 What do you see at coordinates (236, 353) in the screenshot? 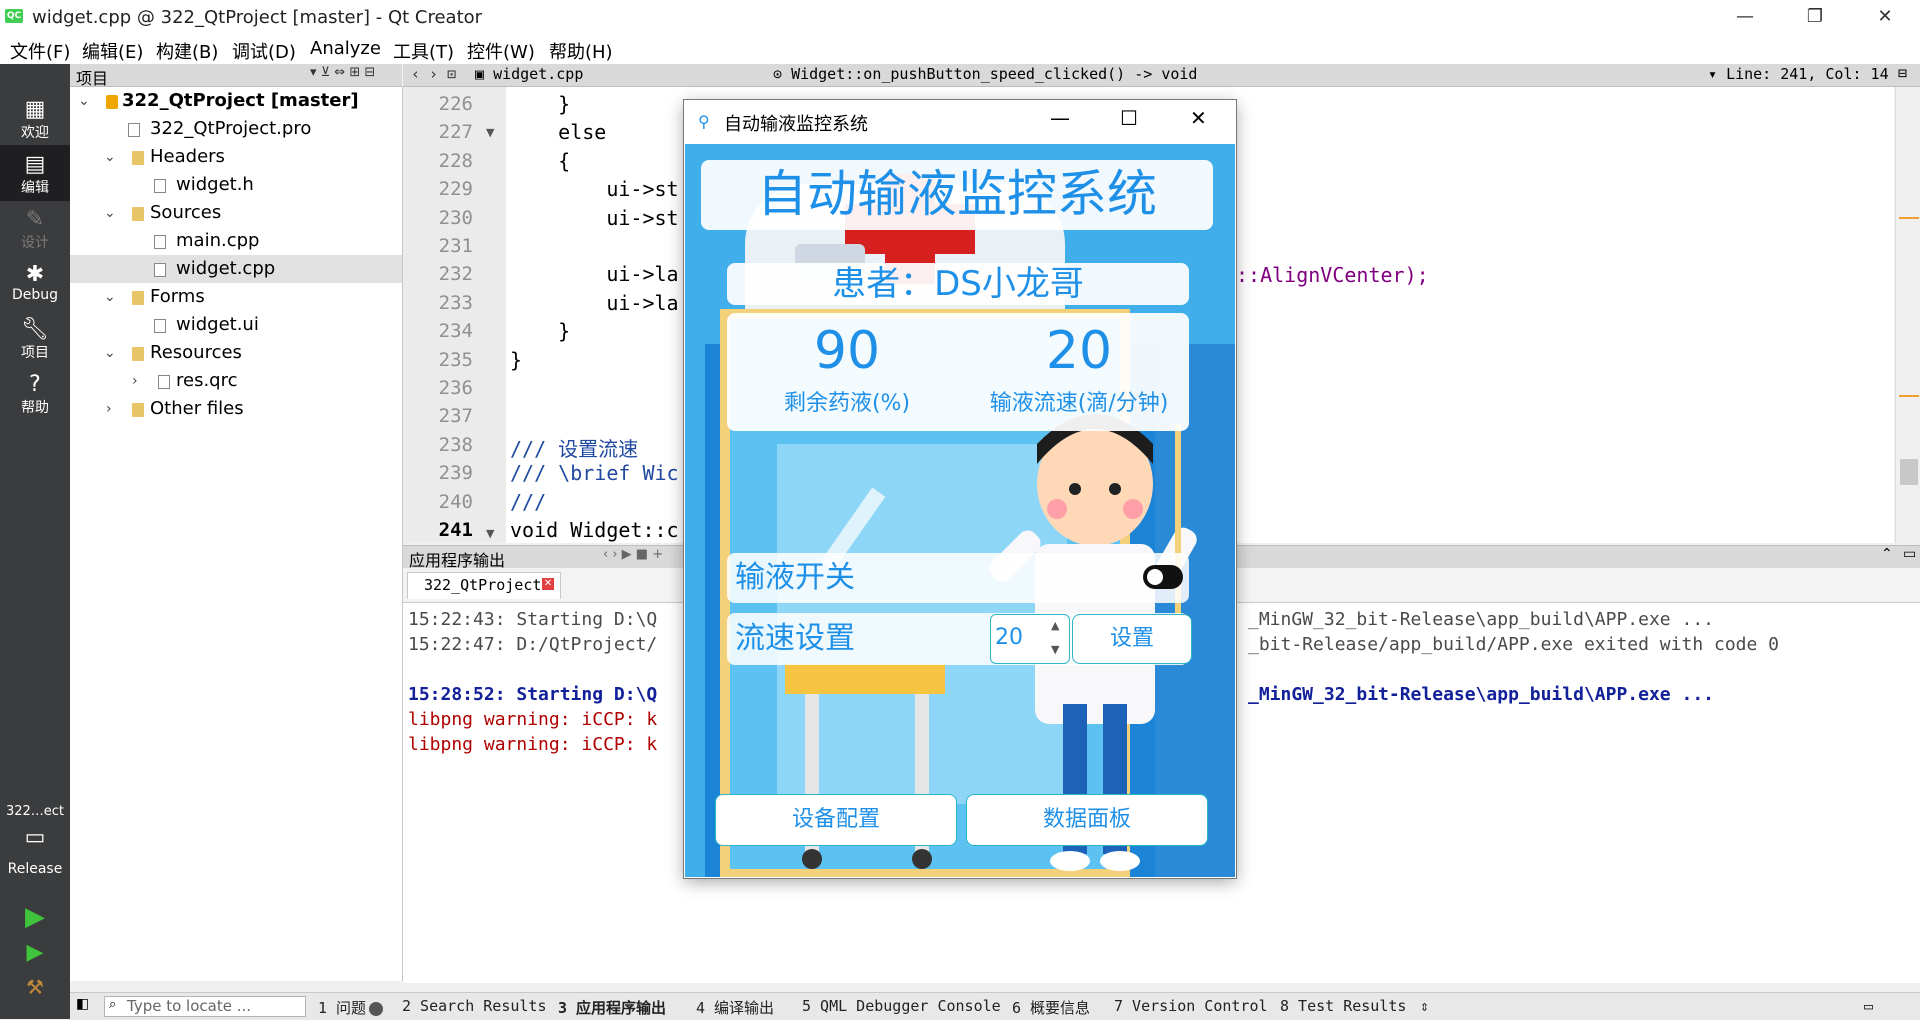
I see `tree-item-resources: ⌄ Resources` at bounding box center [236, 353].